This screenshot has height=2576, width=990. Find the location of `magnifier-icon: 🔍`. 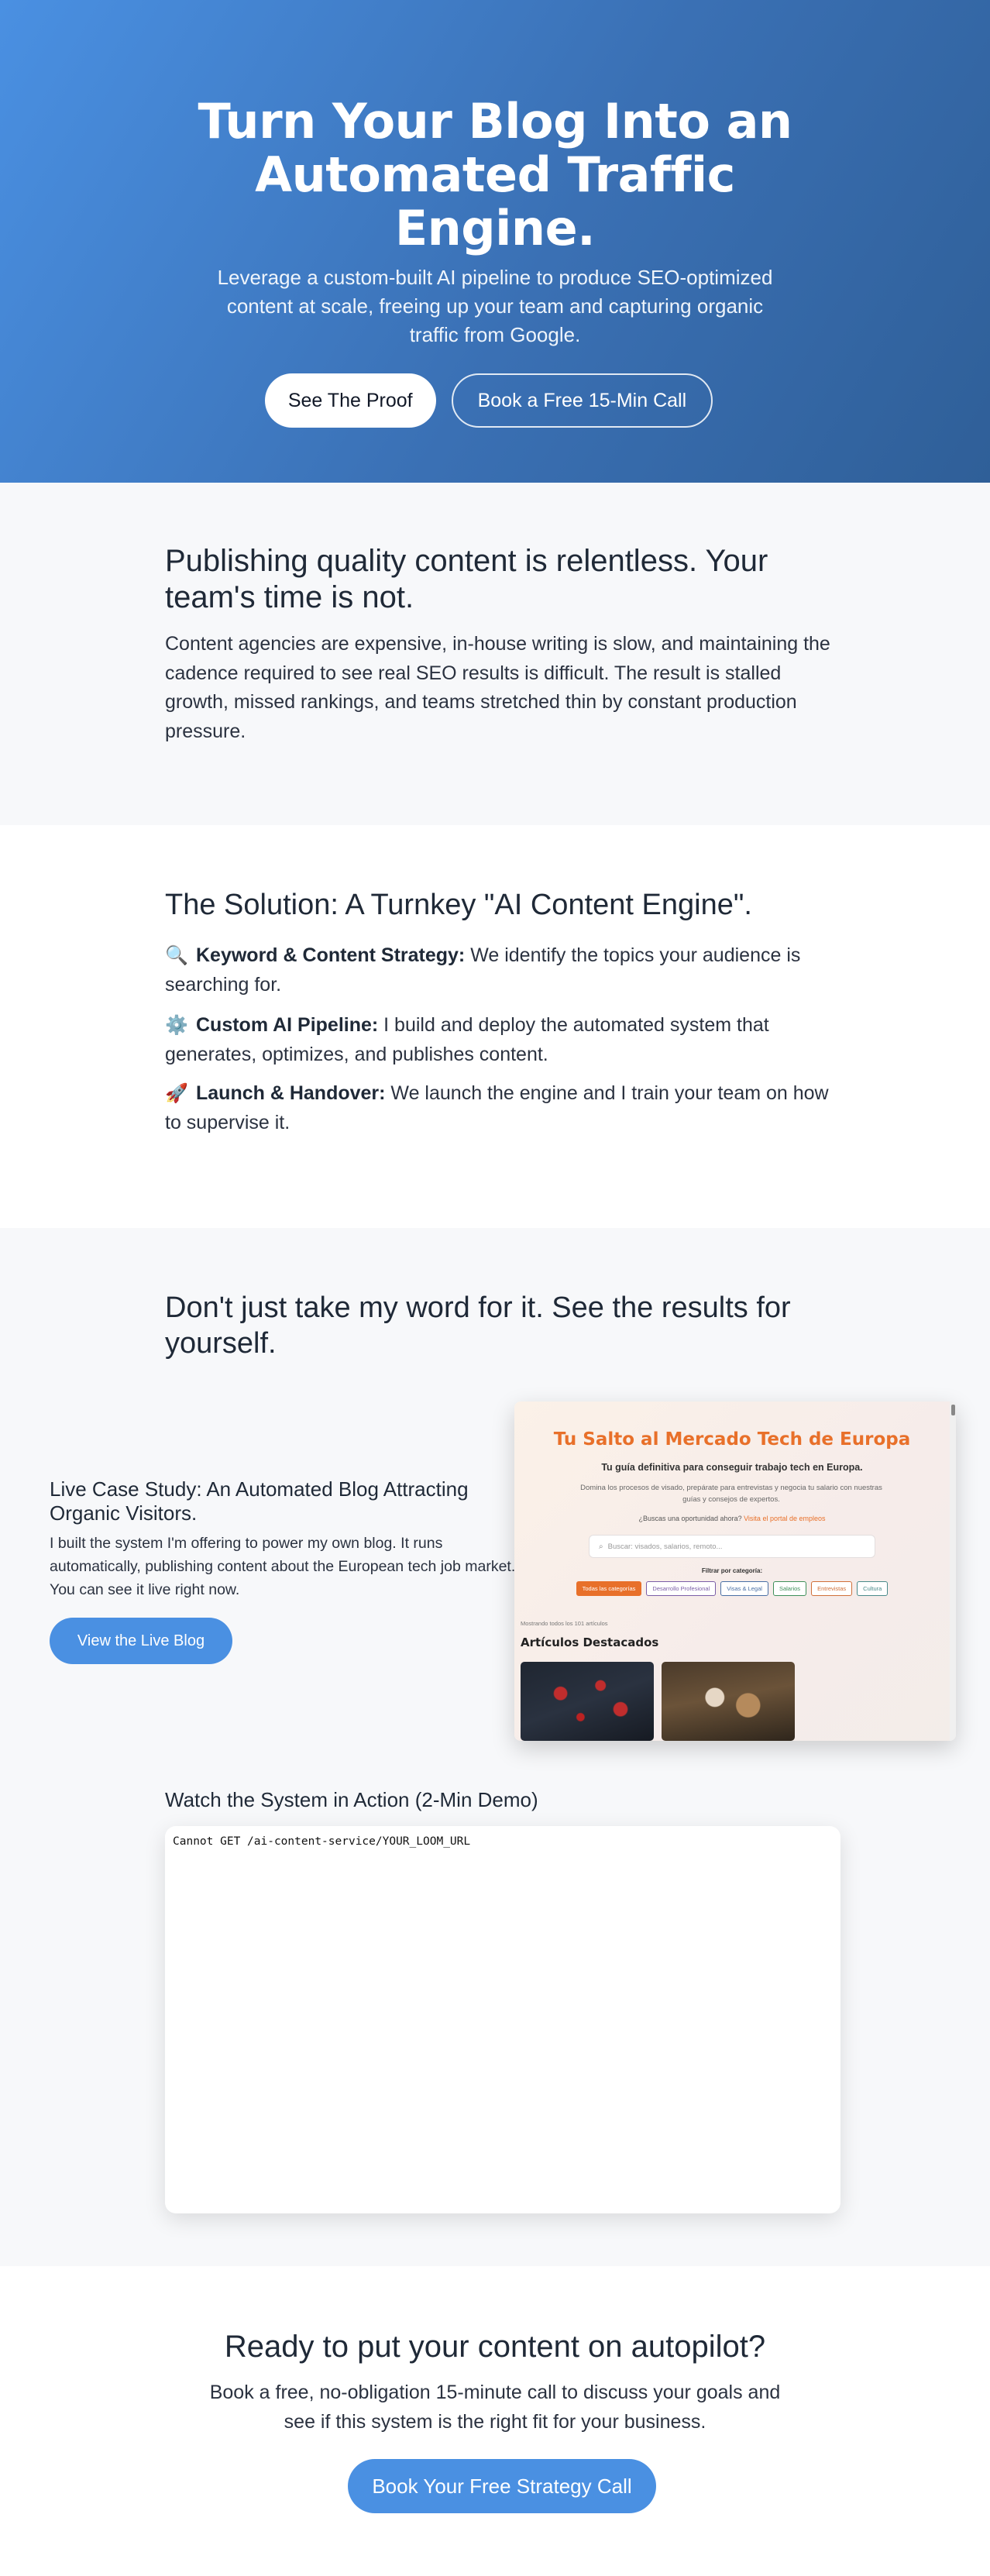

magnifier-icon: 🔍 is located at coordinates (176, 955).